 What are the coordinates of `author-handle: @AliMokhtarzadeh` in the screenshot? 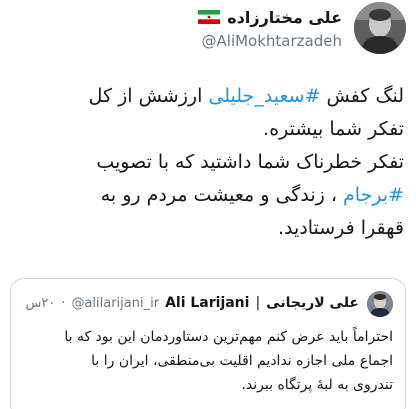 It's located at (272, 41).